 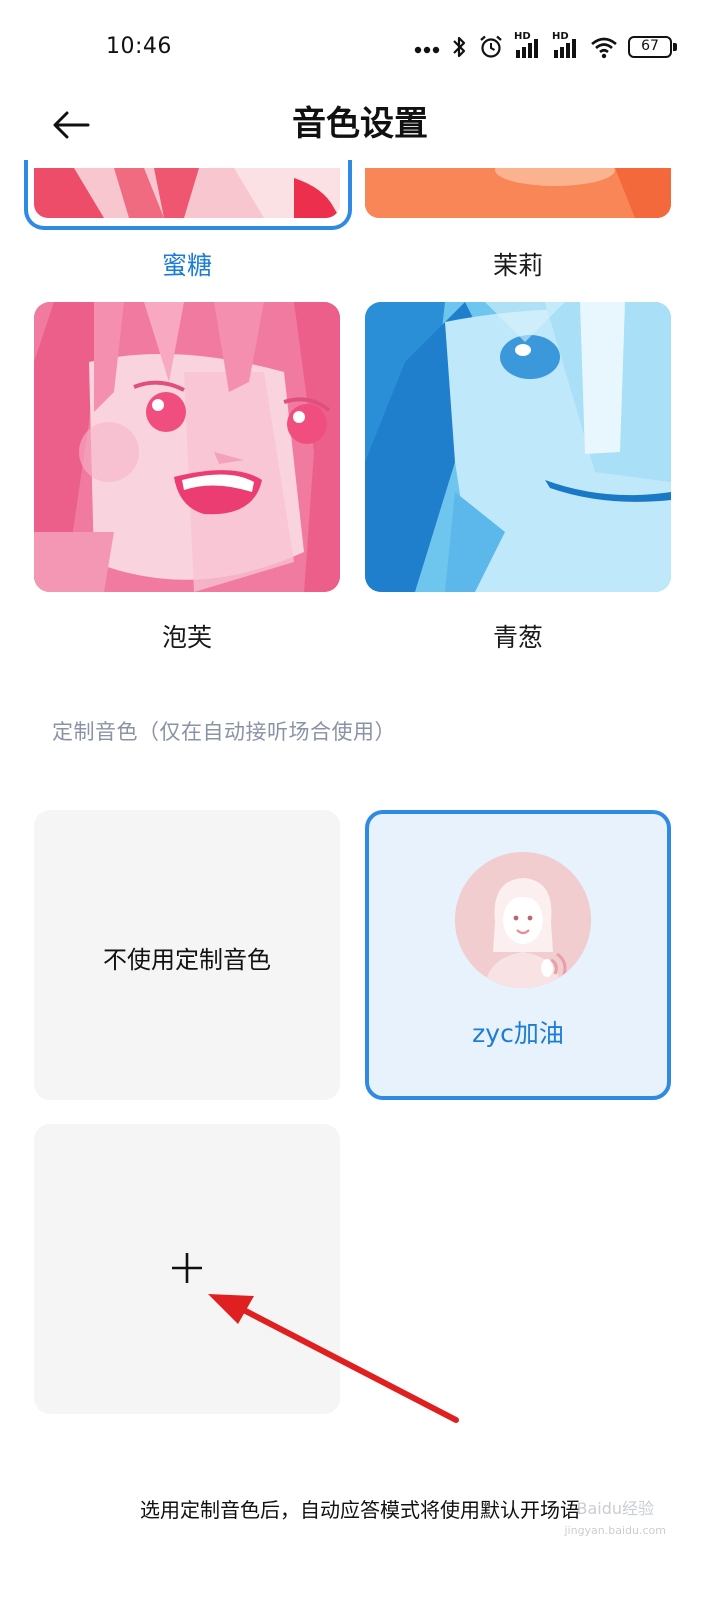 I want to click on selected-frame, so click(x=188, y=195).